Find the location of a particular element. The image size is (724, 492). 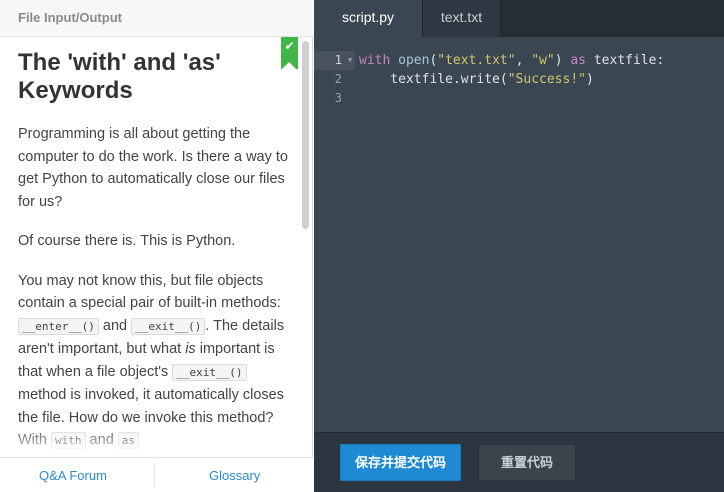

code-line: with open("text.txt", "w") as textfile: is located at coordinates (512, 60).